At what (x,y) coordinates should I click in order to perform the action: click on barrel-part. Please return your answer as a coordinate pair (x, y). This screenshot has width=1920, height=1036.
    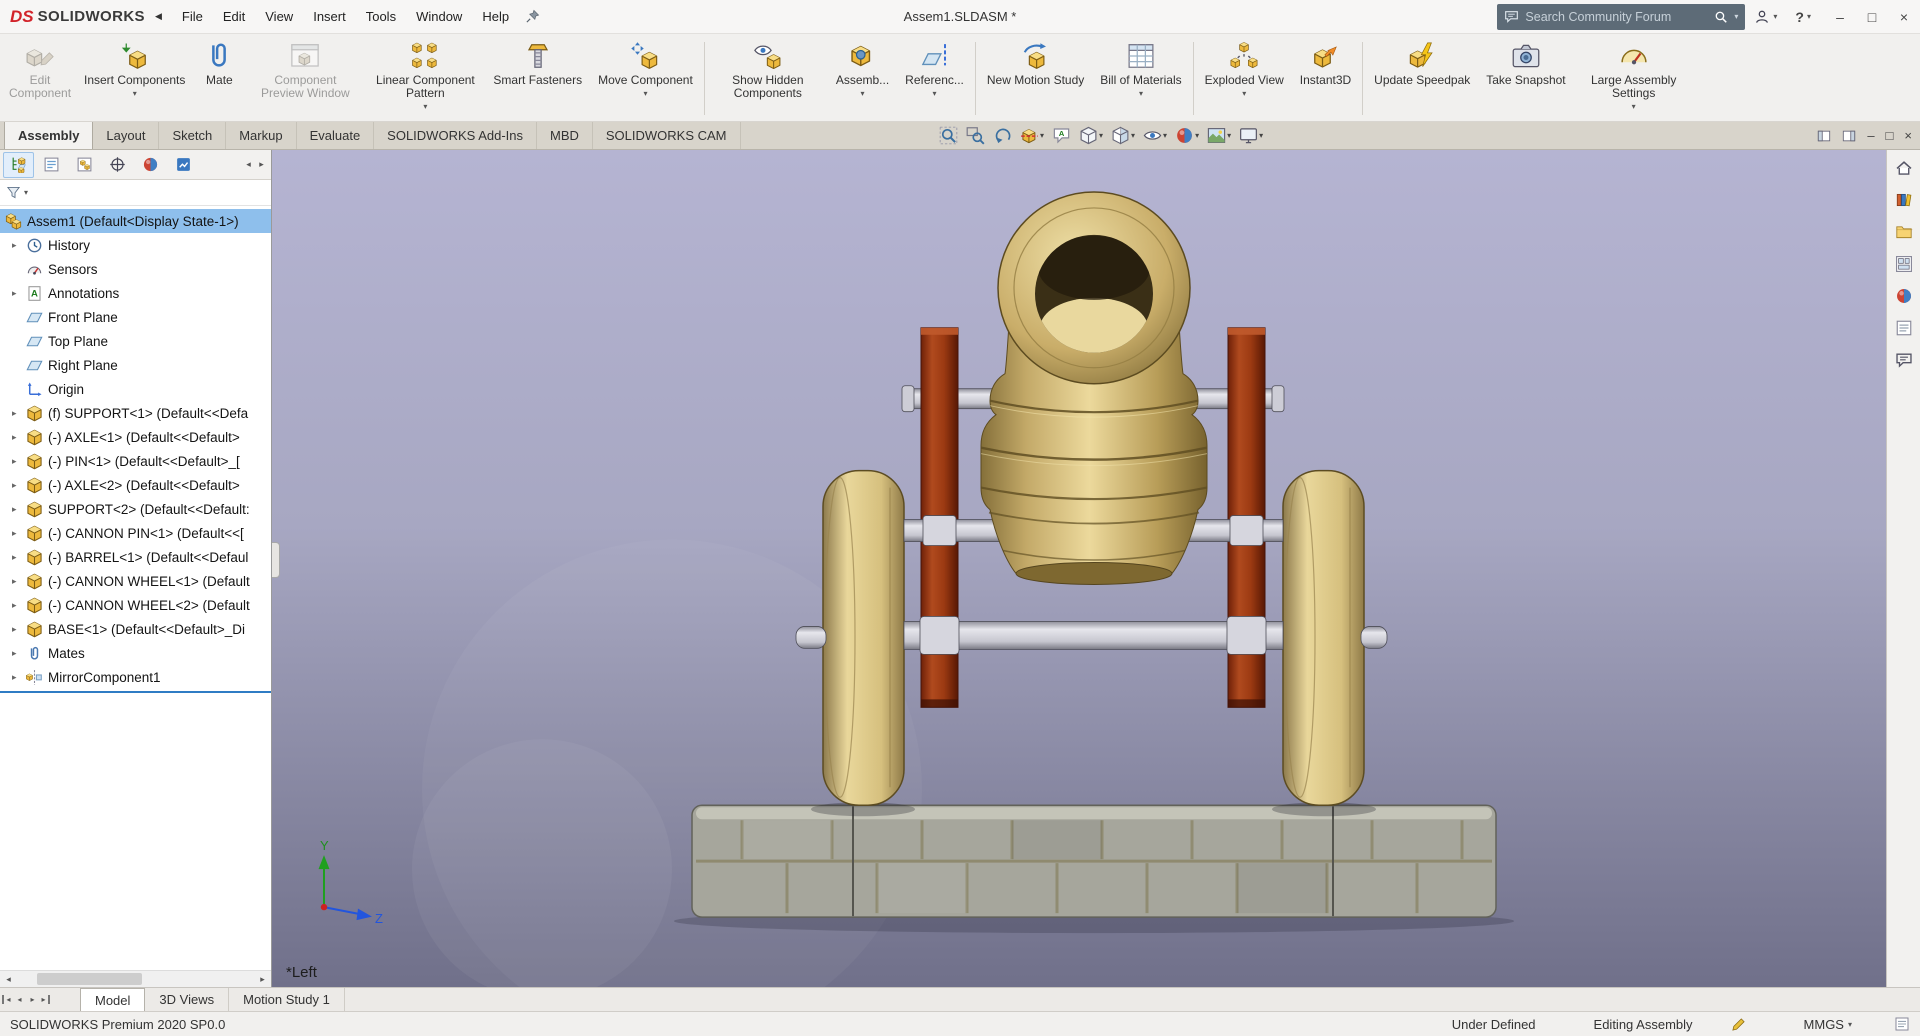
    Looking at the image, I should click on (1094, 388).